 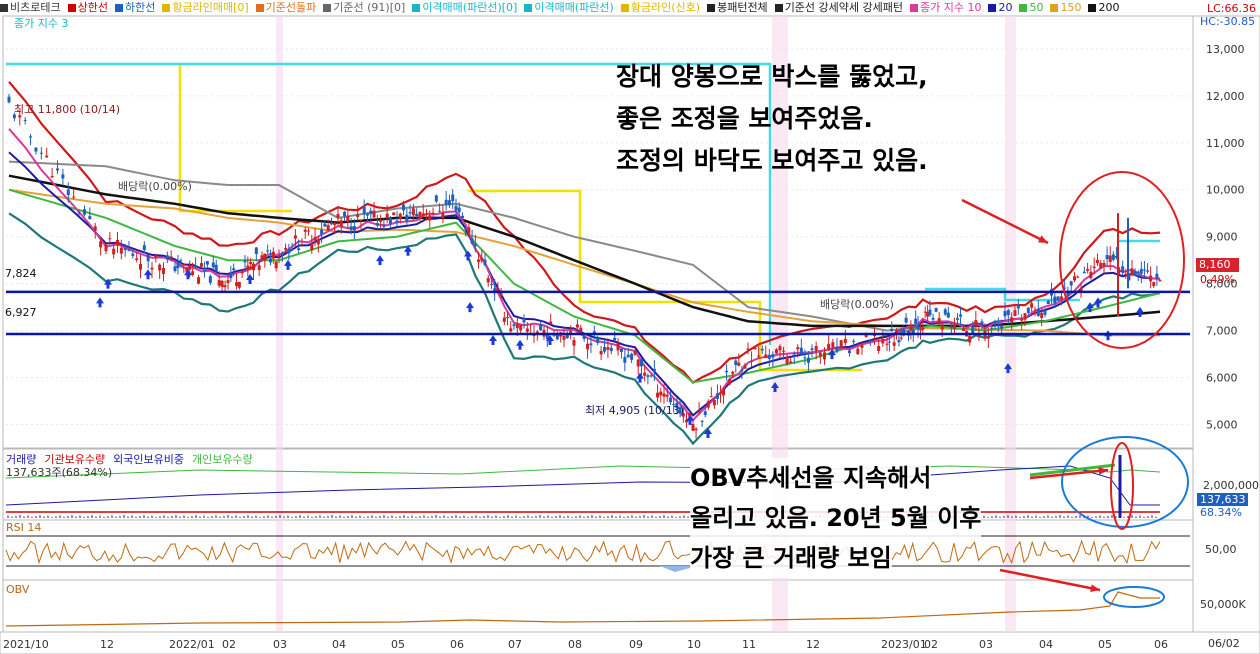 What do you see at coordinates (222, 459) in the screenshot?
I see `volume-legend-item-3: 개인보유수량` at bounding box center [222, 459].